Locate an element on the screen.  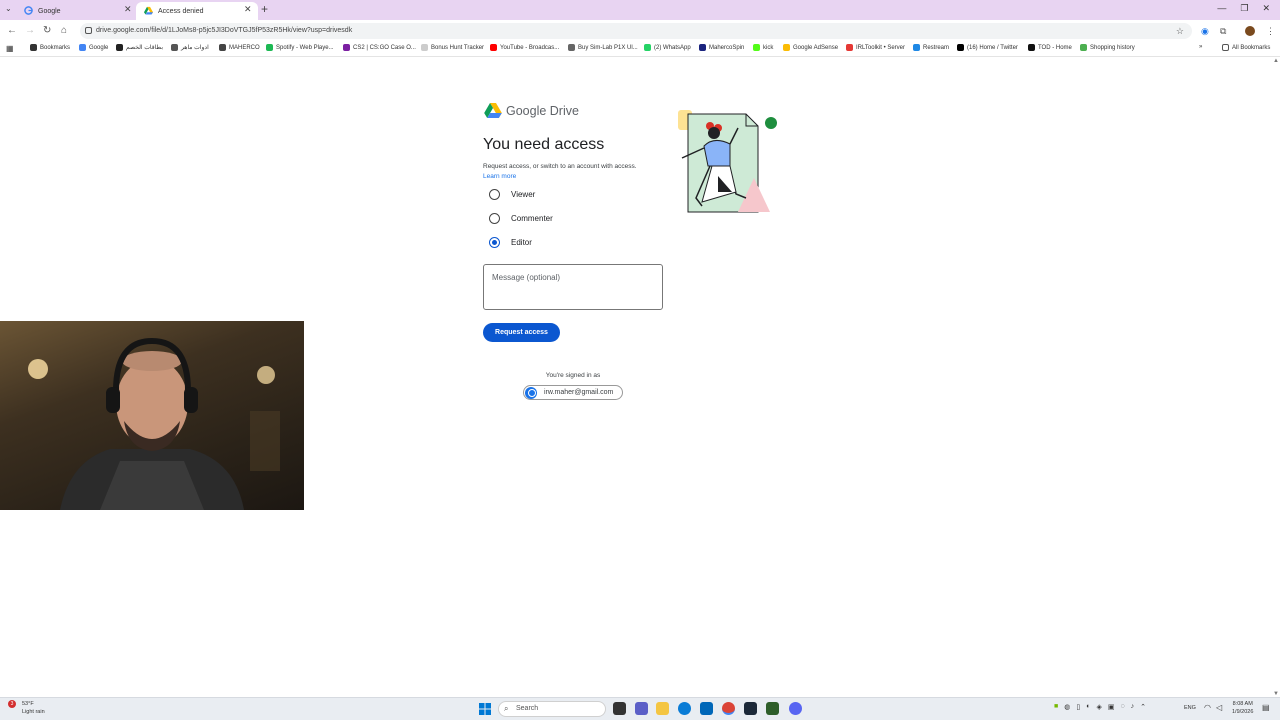
bookmark-item: Shopping history is located at coordinates (1107, 47).